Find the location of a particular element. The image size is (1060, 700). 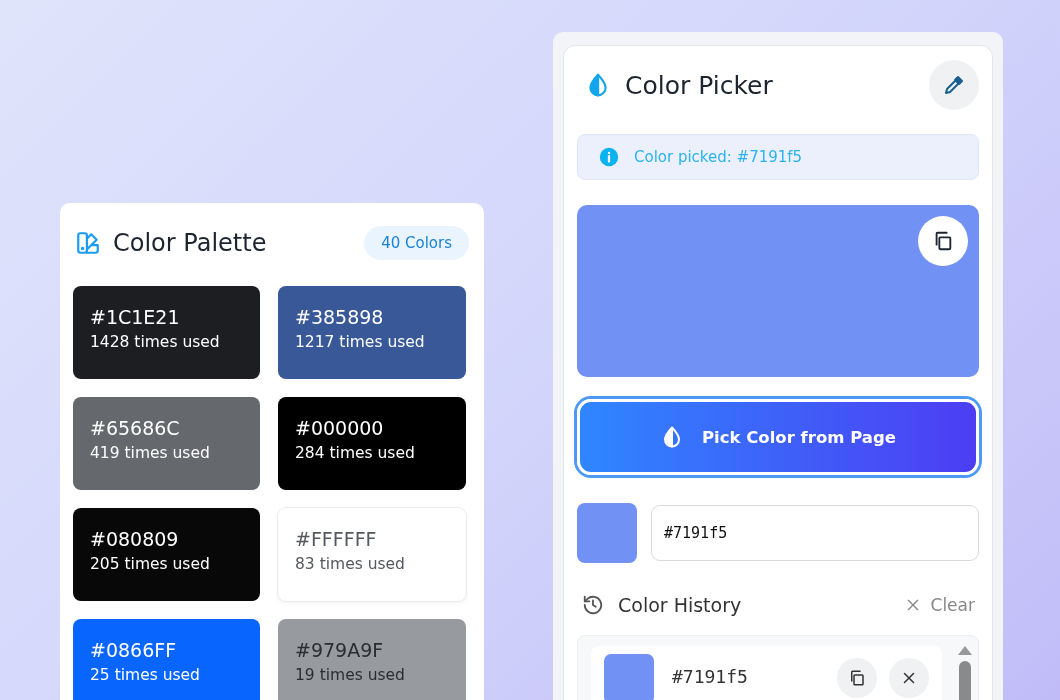

color-swatch: #979A9F 19 times used is located at coordinates (372, 659).